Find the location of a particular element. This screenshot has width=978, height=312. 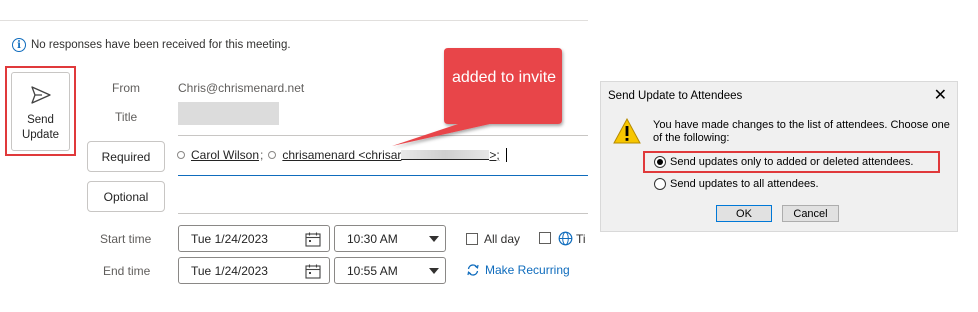

all-day-box is located at coordinates (472, 239).